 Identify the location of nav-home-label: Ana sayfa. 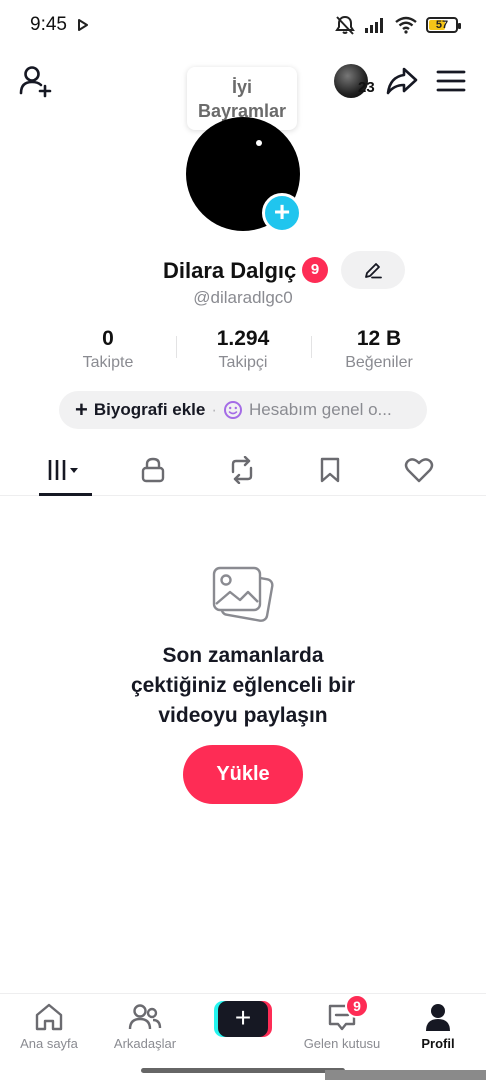
(49, 1043).